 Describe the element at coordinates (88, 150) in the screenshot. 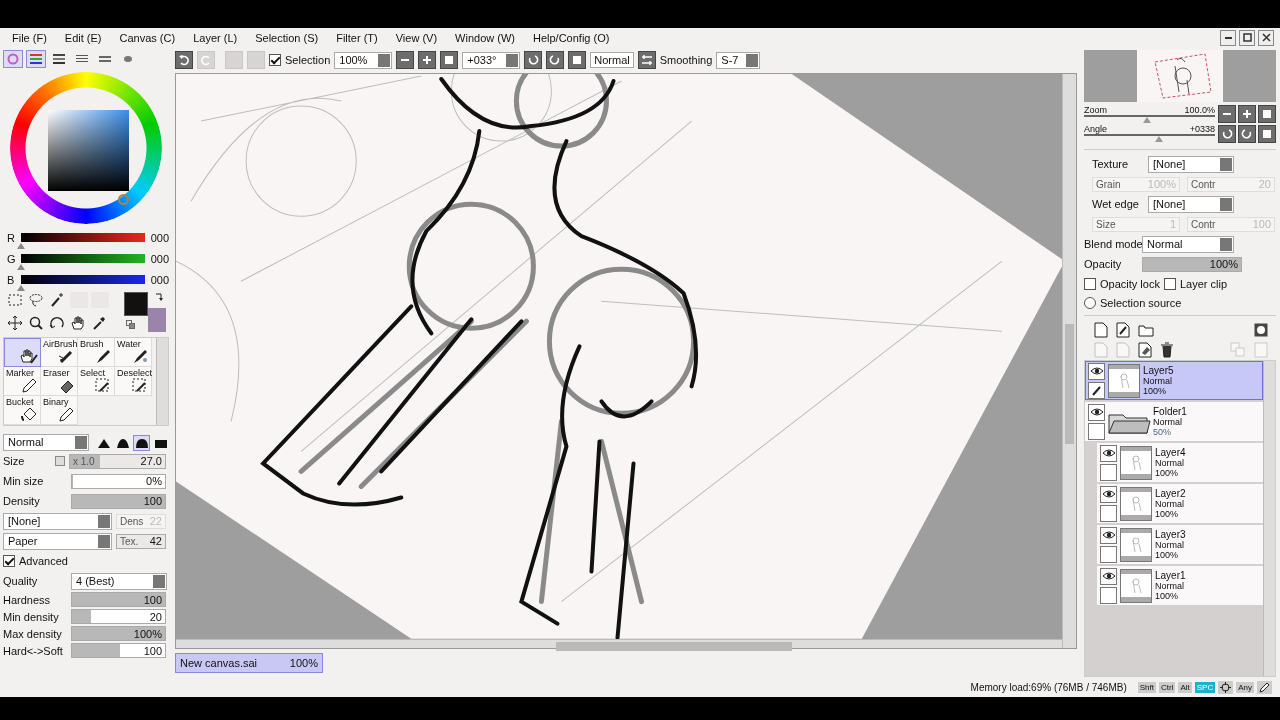

I see `color-square` at that location.